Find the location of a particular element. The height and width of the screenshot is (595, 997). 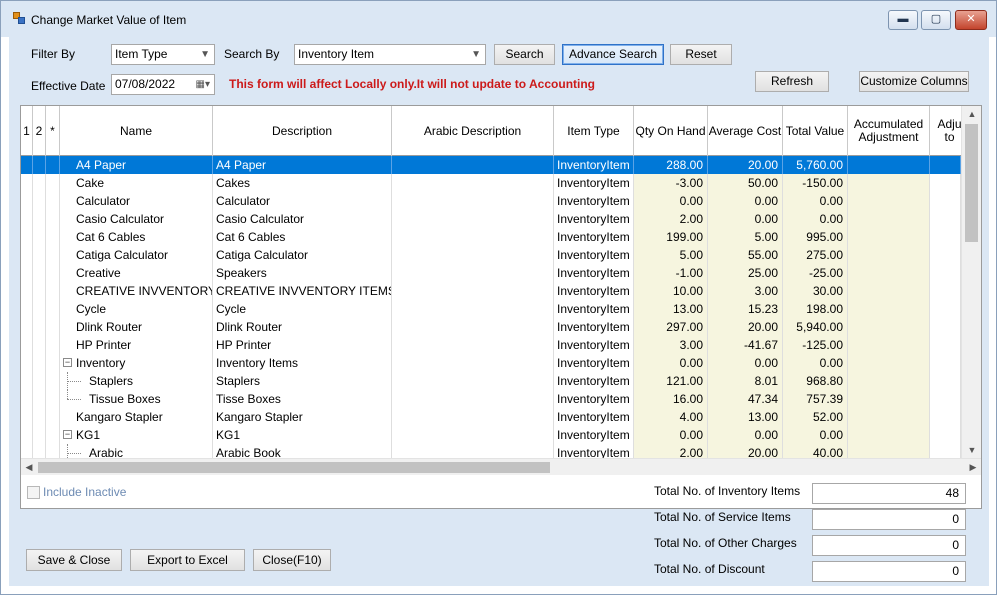

col-header-accum-adj: Accumulated Adjustment is located at coordinates (889, 131).